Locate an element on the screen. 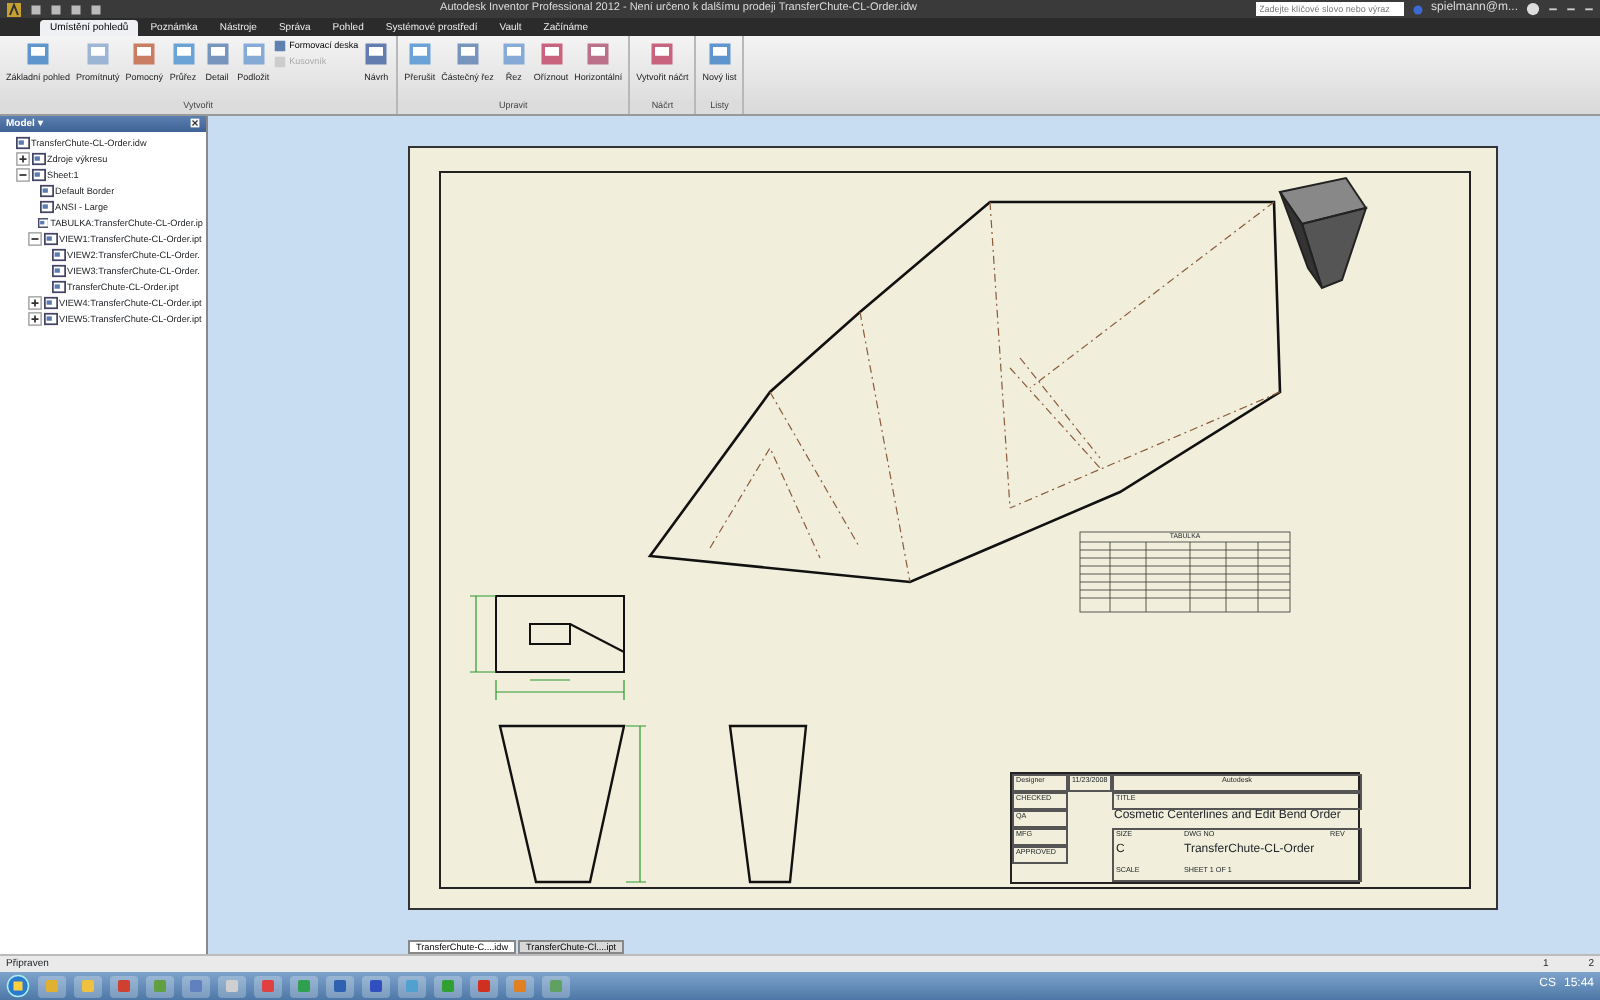 This screenshot has width=1600, height=1000. user-icon is located at coordinates (1417, 9).